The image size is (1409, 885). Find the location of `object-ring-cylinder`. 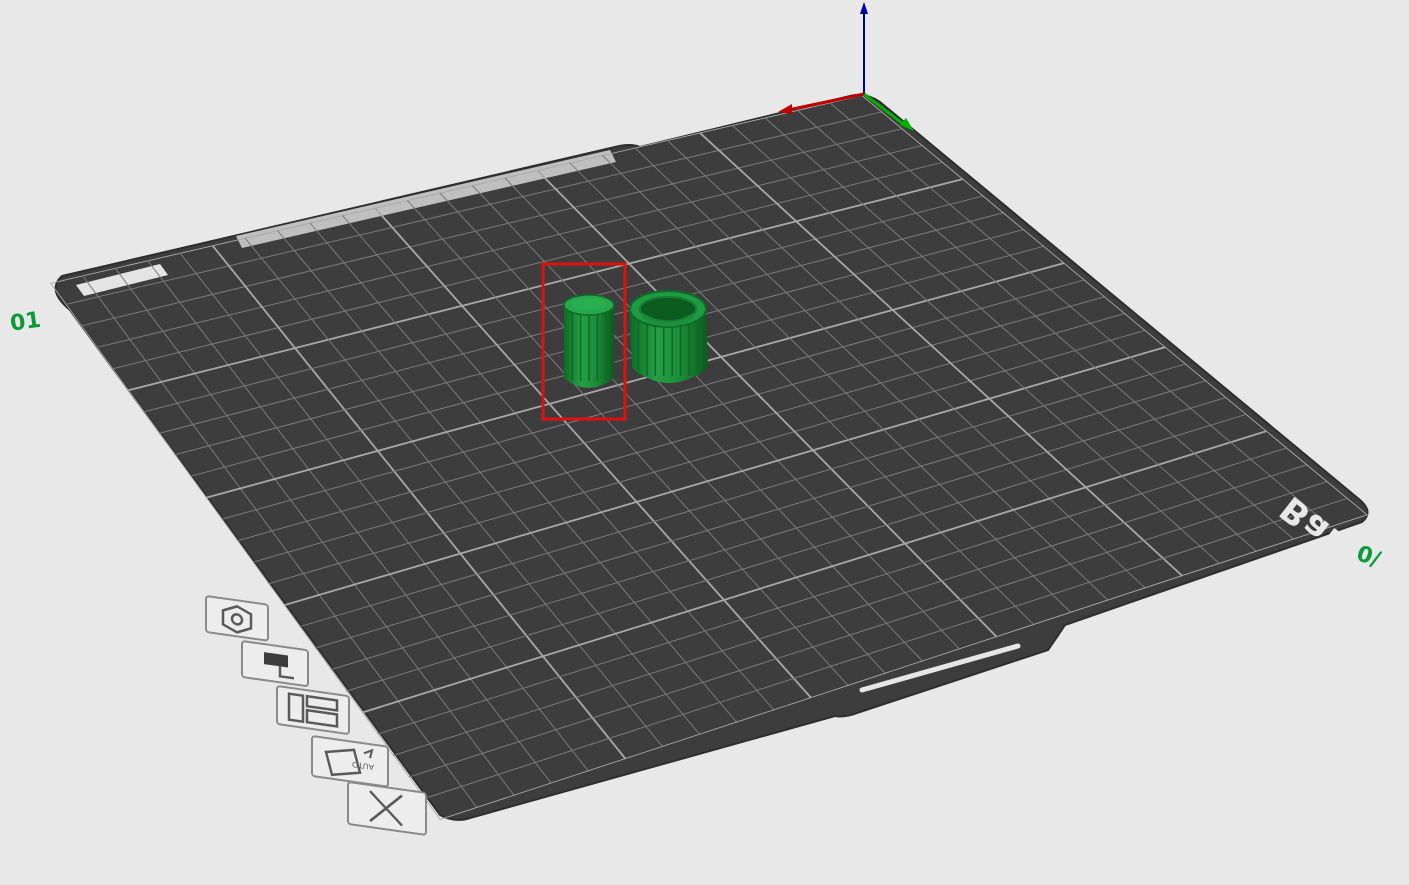

object-ring-cylinder is located at coordinates (668, 336).